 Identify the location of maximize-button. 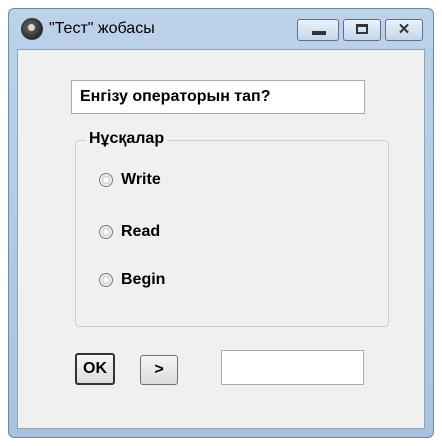
(362, 30).